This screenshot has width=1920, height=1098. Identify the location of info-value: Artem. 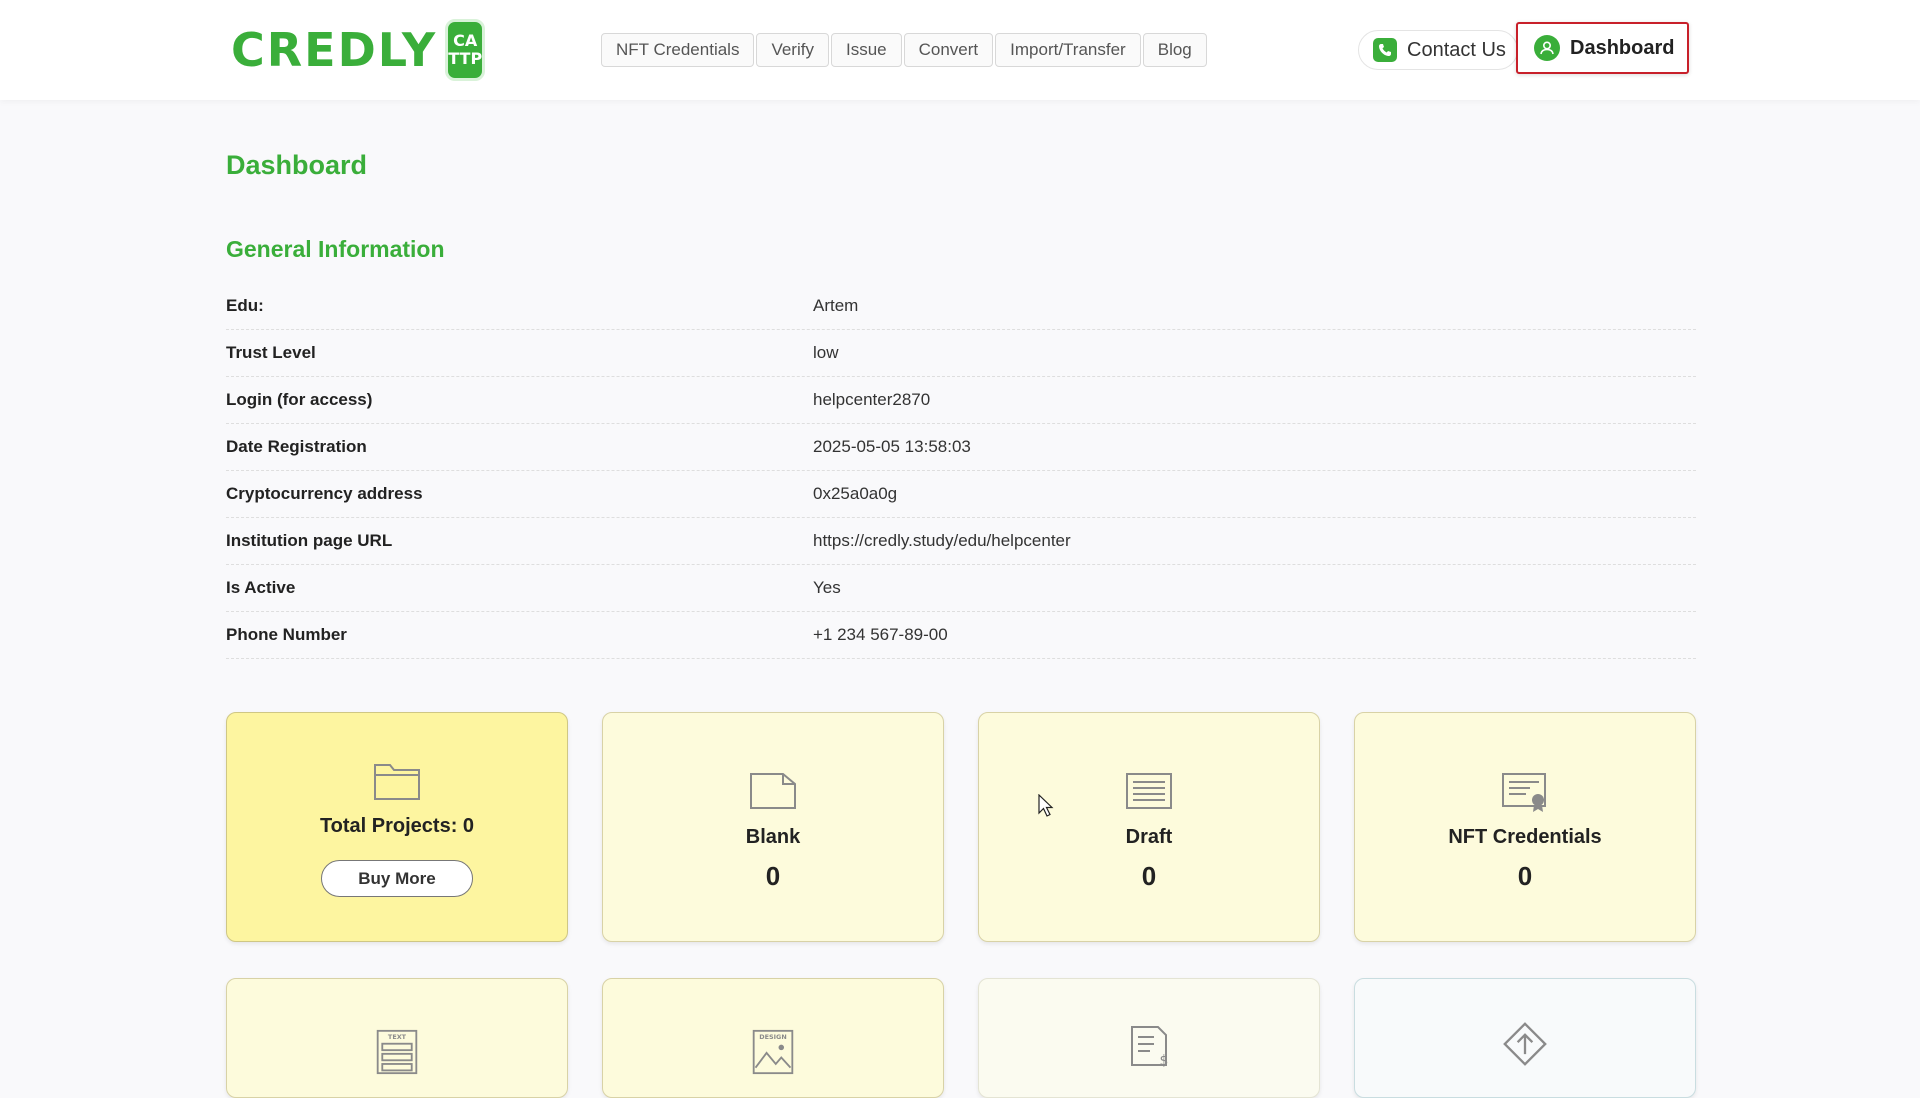
(836, 305).